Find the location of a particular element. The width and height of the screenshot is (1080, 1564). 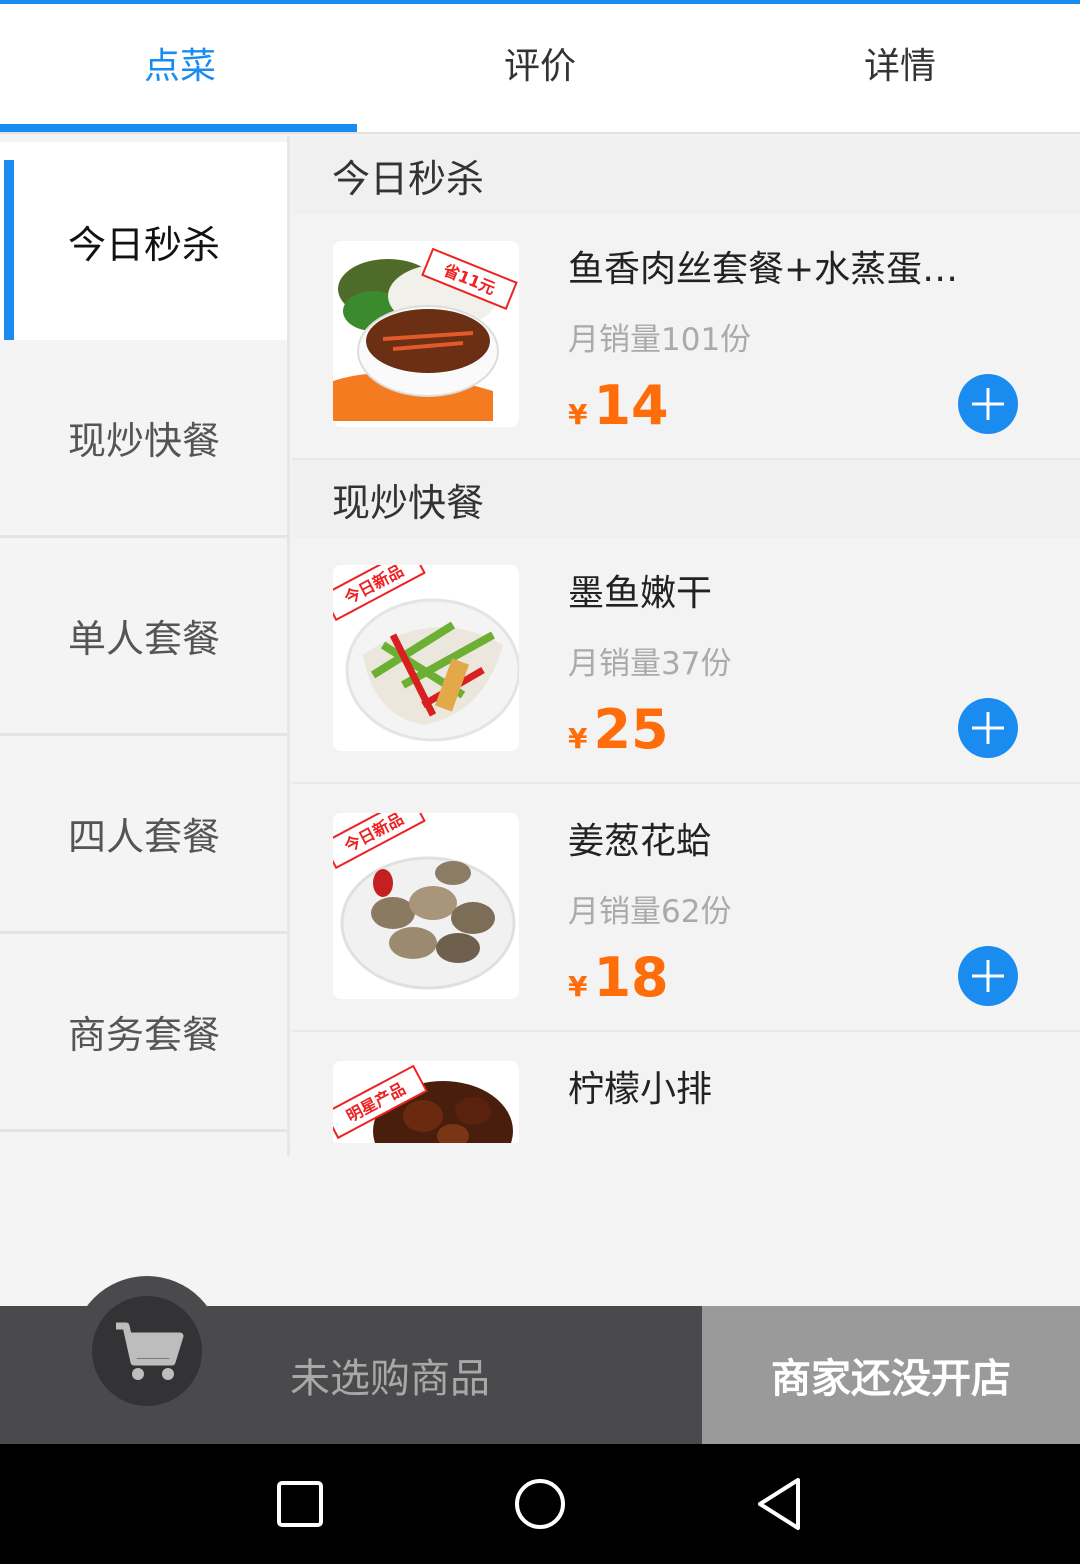

cart-empty-text: 未选购商品 is located at coordinates (390, 1379).